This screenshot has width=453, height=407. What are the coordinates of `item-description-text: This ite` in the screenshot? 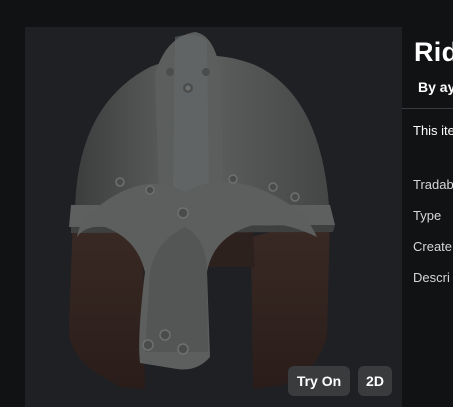 It's located at (433, 130).